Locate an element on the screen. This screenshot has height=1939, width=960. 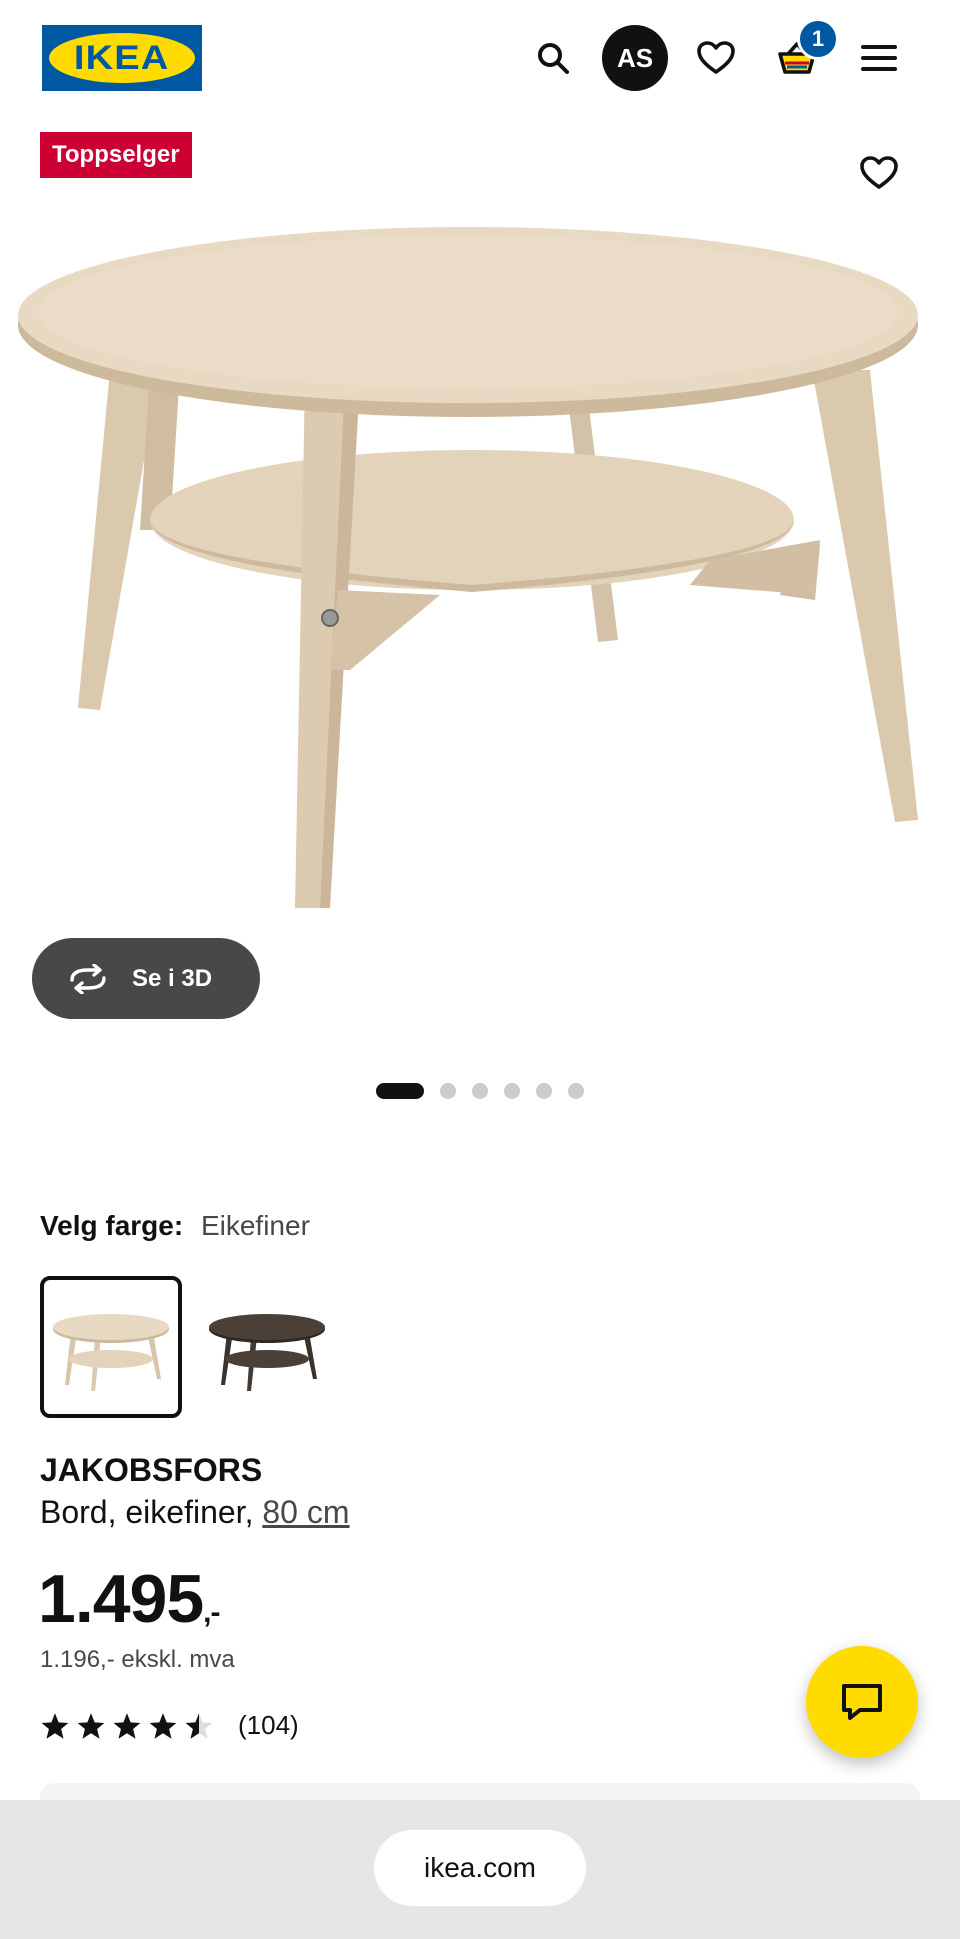
color-selector-heading: Velg farge: Eikefiner is located at coordinates (175, 1226).